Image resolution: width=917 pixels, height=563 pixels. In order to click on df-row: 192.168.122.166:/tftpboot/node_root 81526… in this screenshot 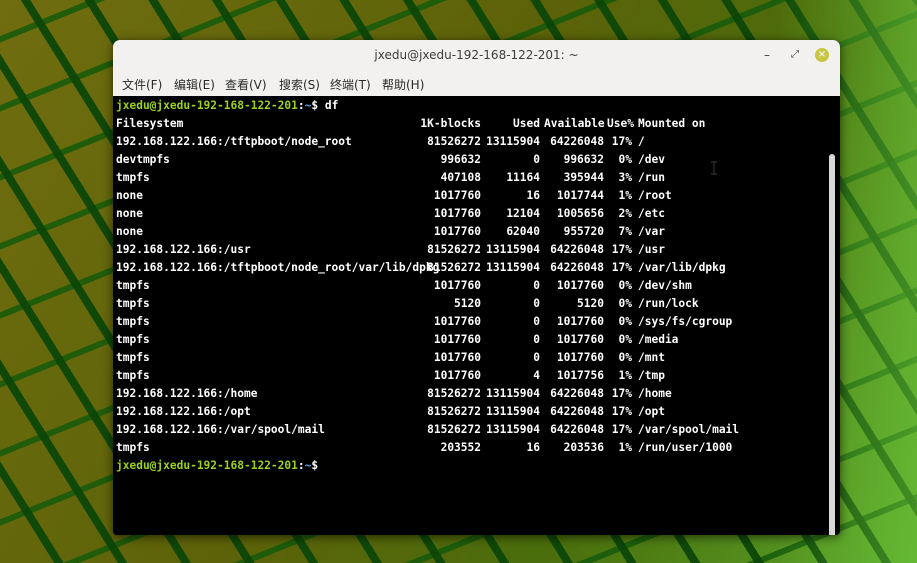, I will do `click(436, 142)`.